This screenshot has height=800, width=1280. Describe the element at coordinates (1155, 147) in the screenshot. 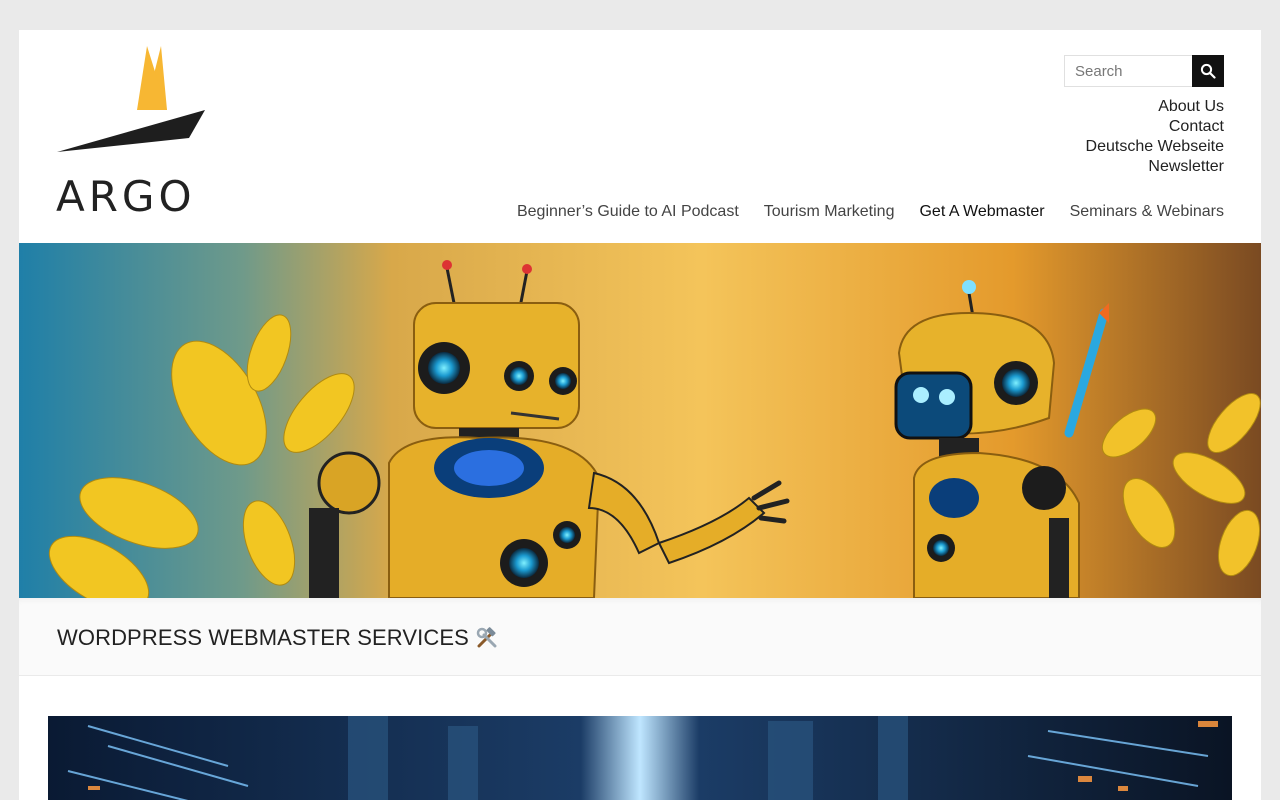

I see `top-link-deutsche-webseite: Deutsche Webseite` at that location.